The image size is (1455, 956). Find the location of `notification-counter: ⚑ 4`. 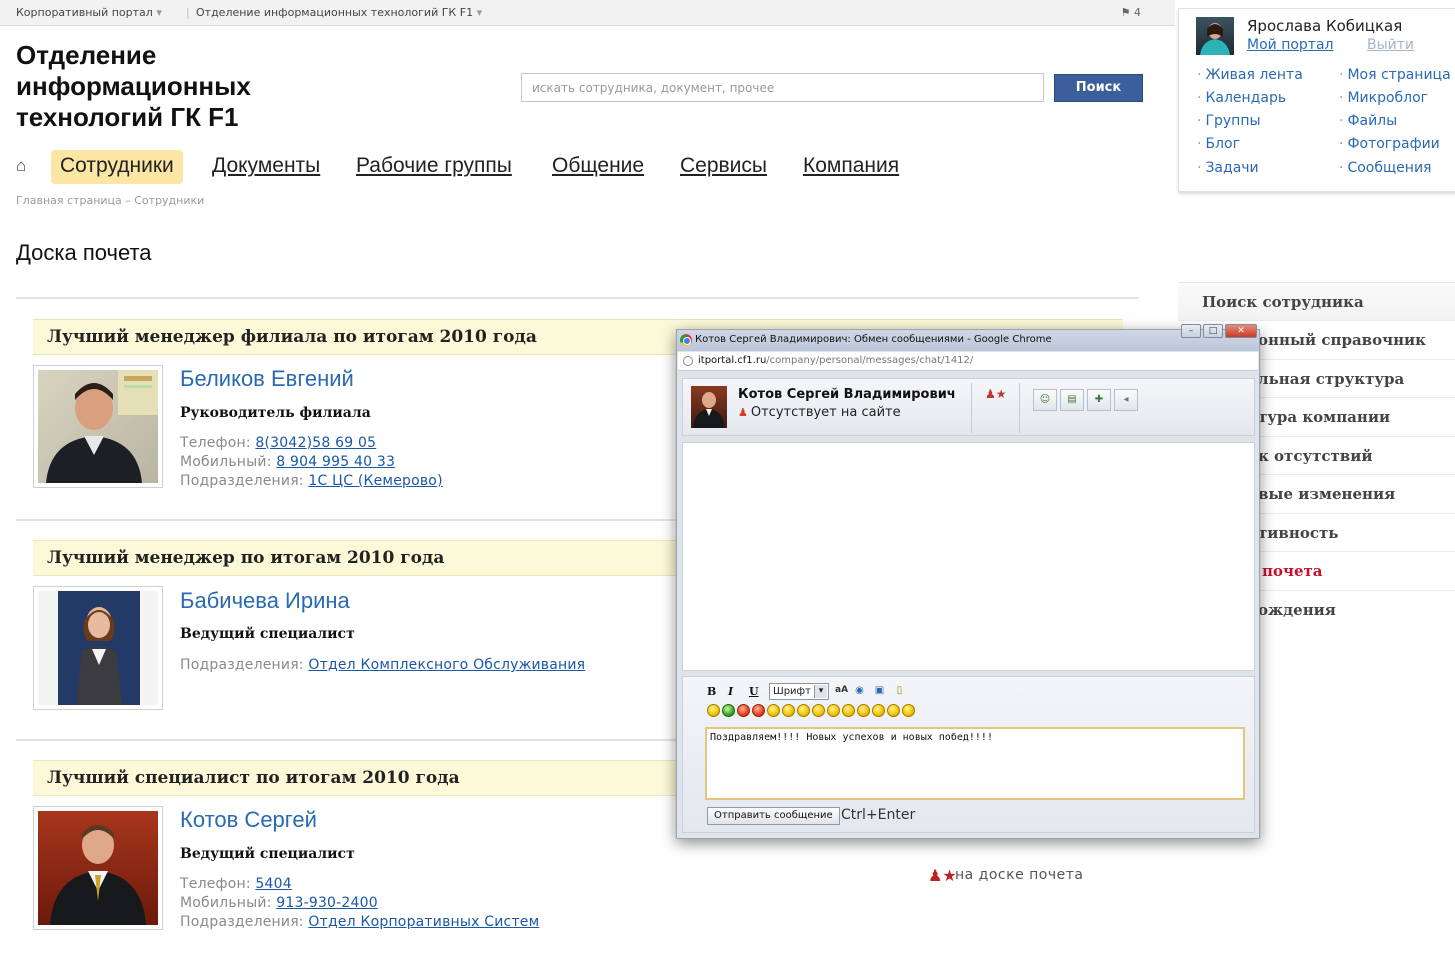

notification-counter: ⚑ 4 is located at coordinates (1131, 12).